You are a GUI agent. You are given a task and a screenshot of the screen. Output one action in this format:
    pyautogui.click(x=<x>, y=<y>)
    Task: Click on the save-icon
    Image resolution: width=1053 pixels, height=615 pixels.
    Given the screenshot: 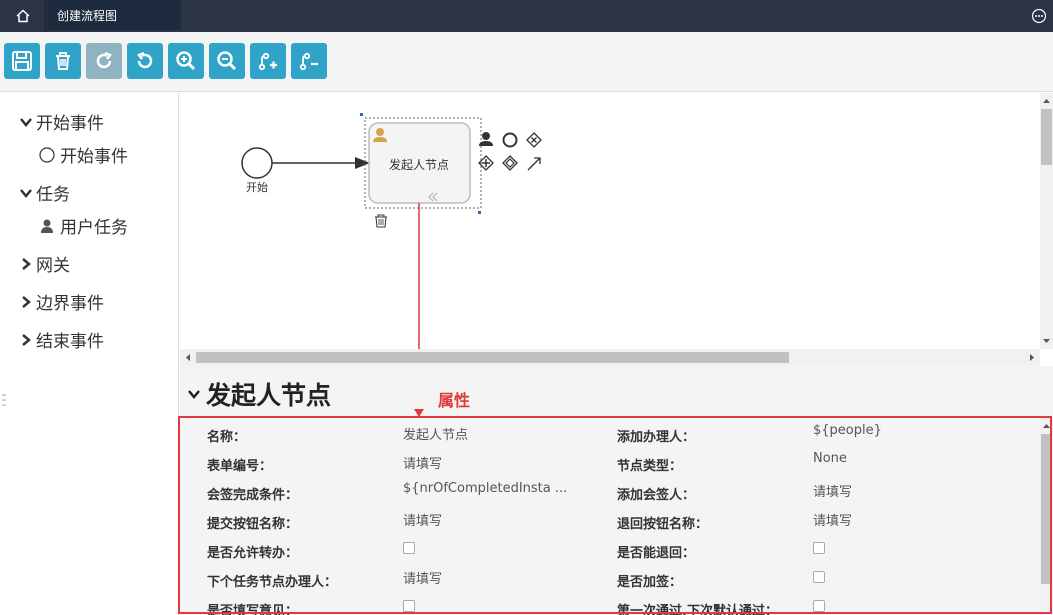 What is the action you would take?
    pyautogui.click(x=22, y=61)
    